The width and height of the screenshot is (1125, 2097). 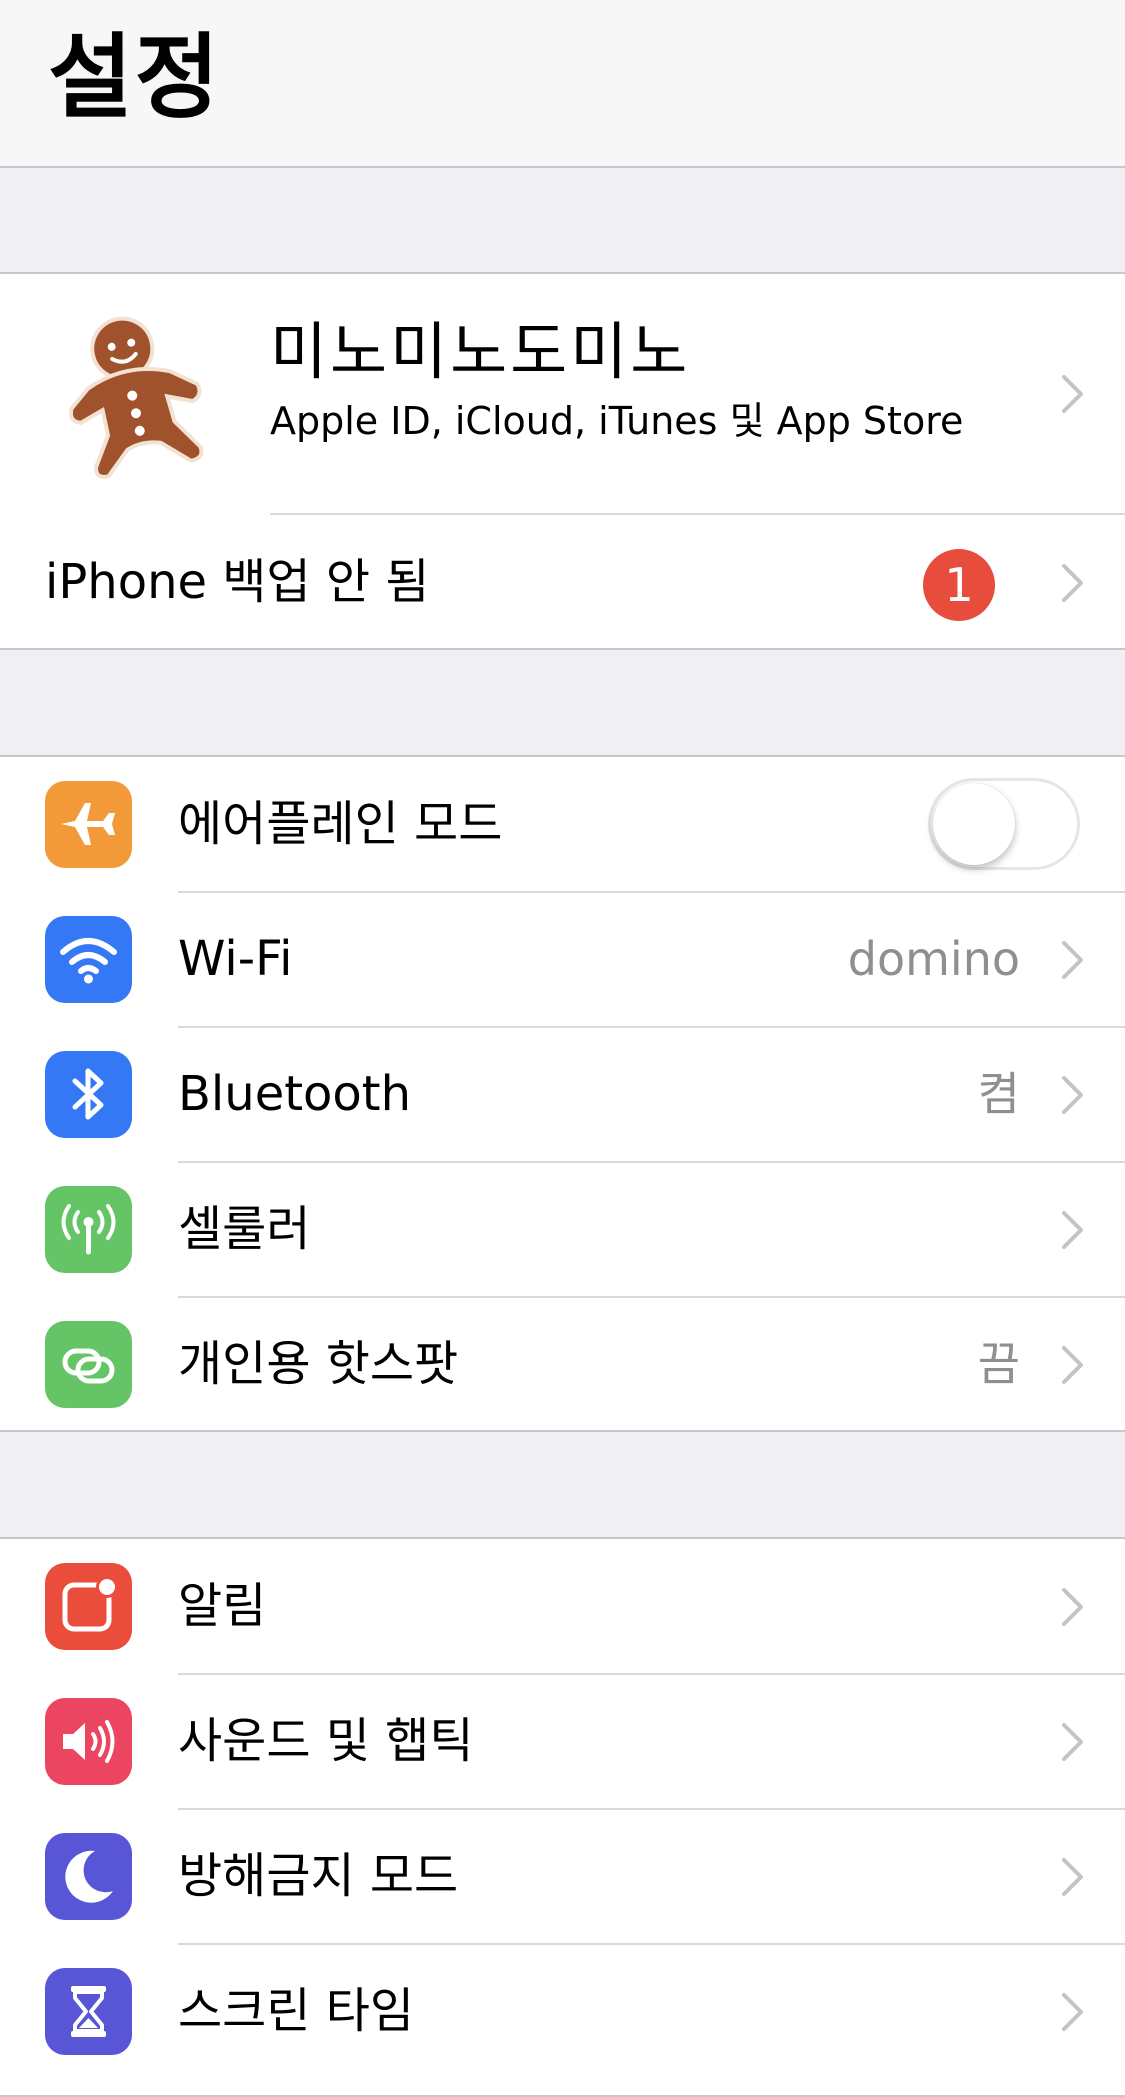 What do you see at coordinates (326, 1741) in the screenshot?
I see `sounds-haptics-label: 사운드 및 햅틱` at bounding box center [326, 1741].